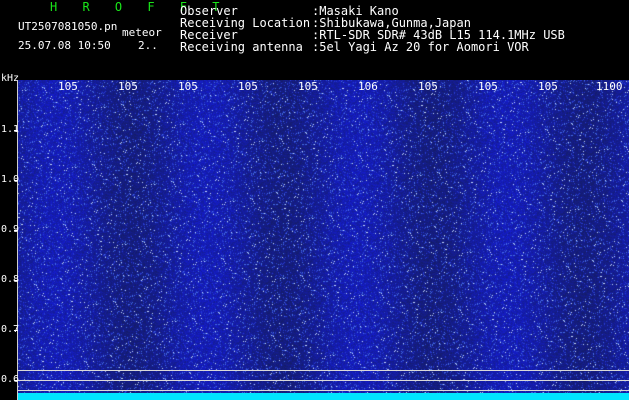 This screenshot has width=629, height=400. What do you see at coordinates (241, 47) in the screenshot?
I see `antenna-label: Receiving antenna` at bounding box center [241, 47].